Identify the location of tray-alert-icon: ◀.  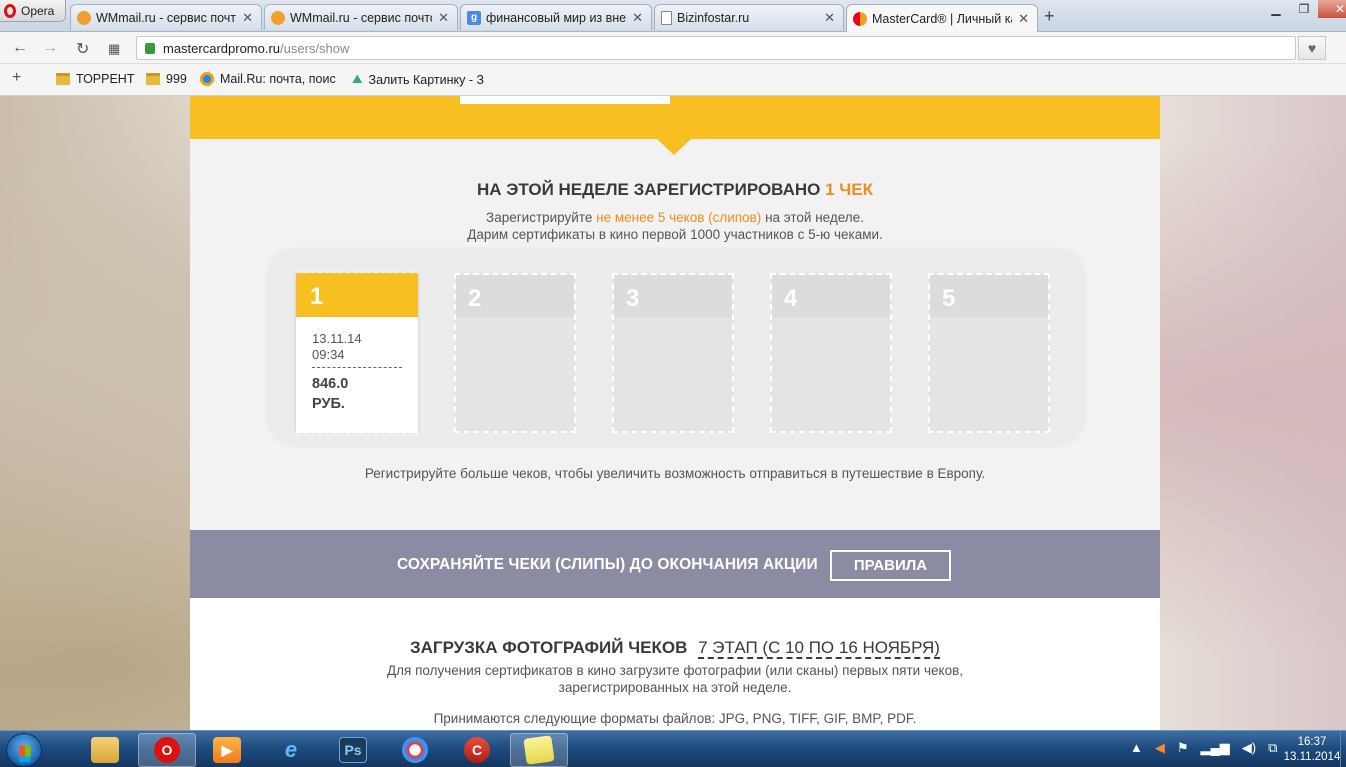
(1160, 748).